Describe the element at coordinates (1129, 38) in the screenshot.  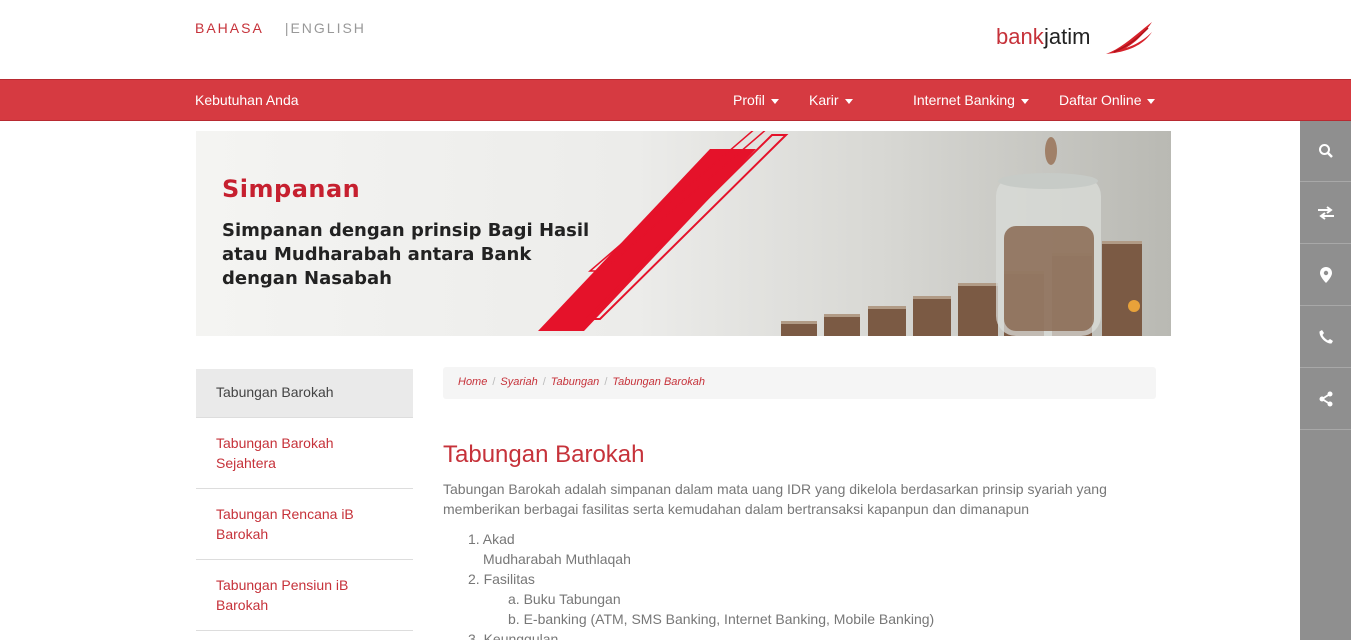
I see `logo-wing-icon` at that location.